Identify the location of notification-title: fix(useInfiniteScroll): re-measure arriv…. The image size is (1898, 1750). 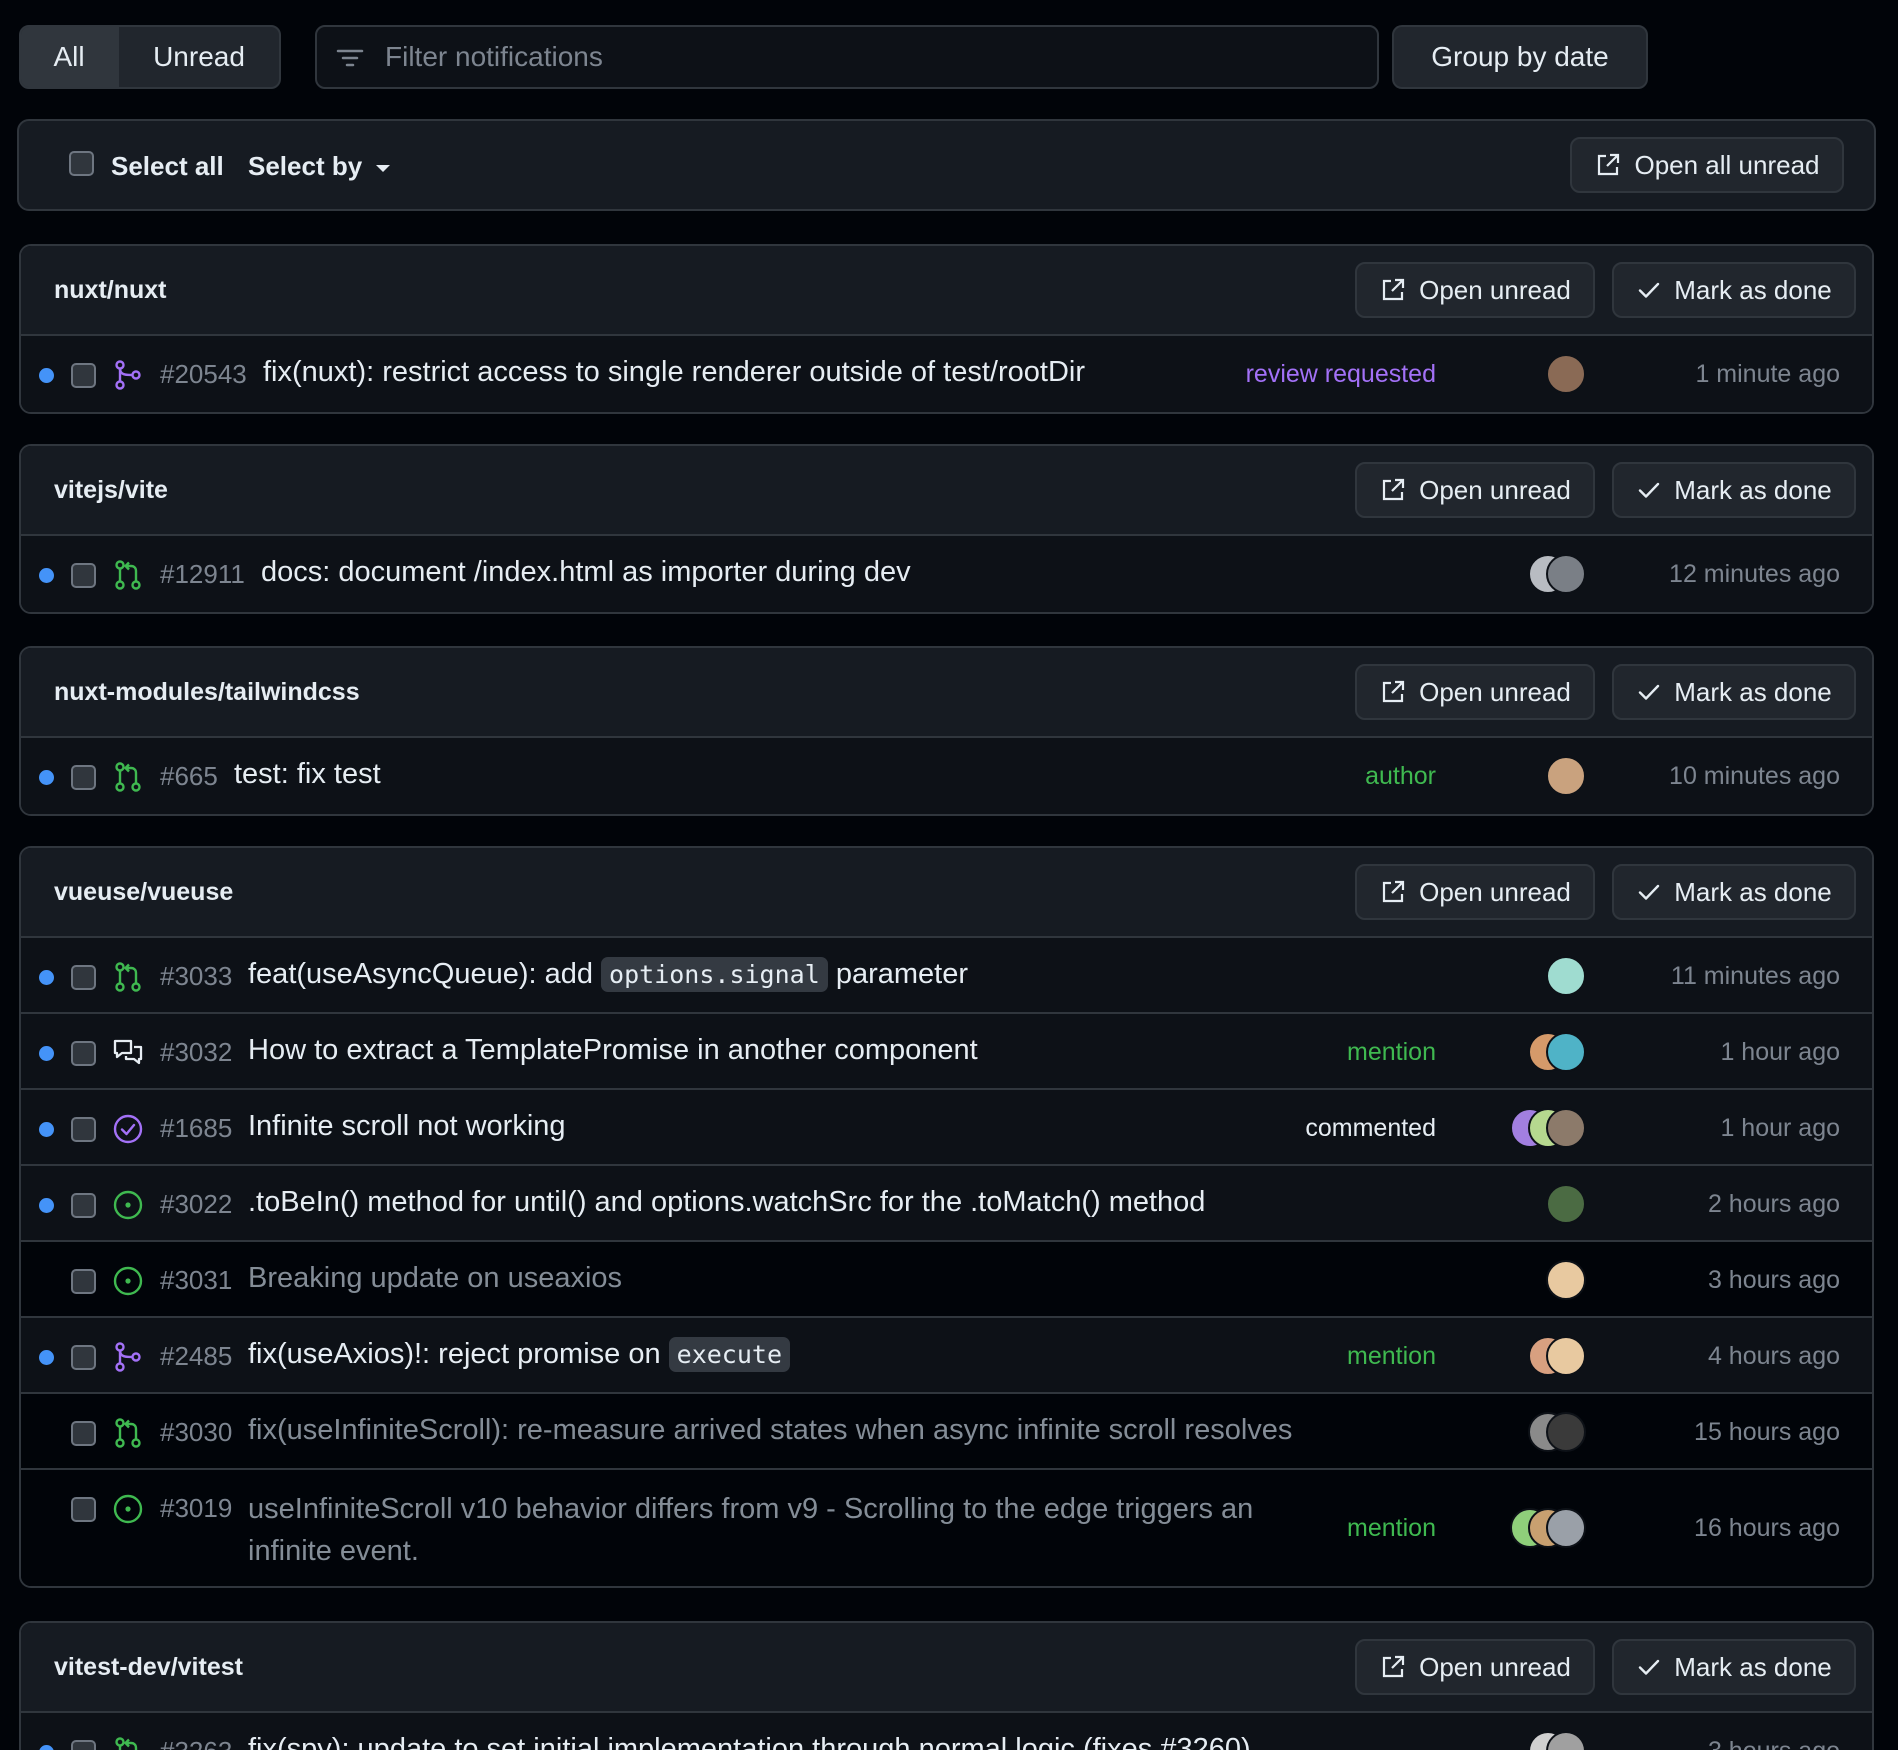
(770, 1430).